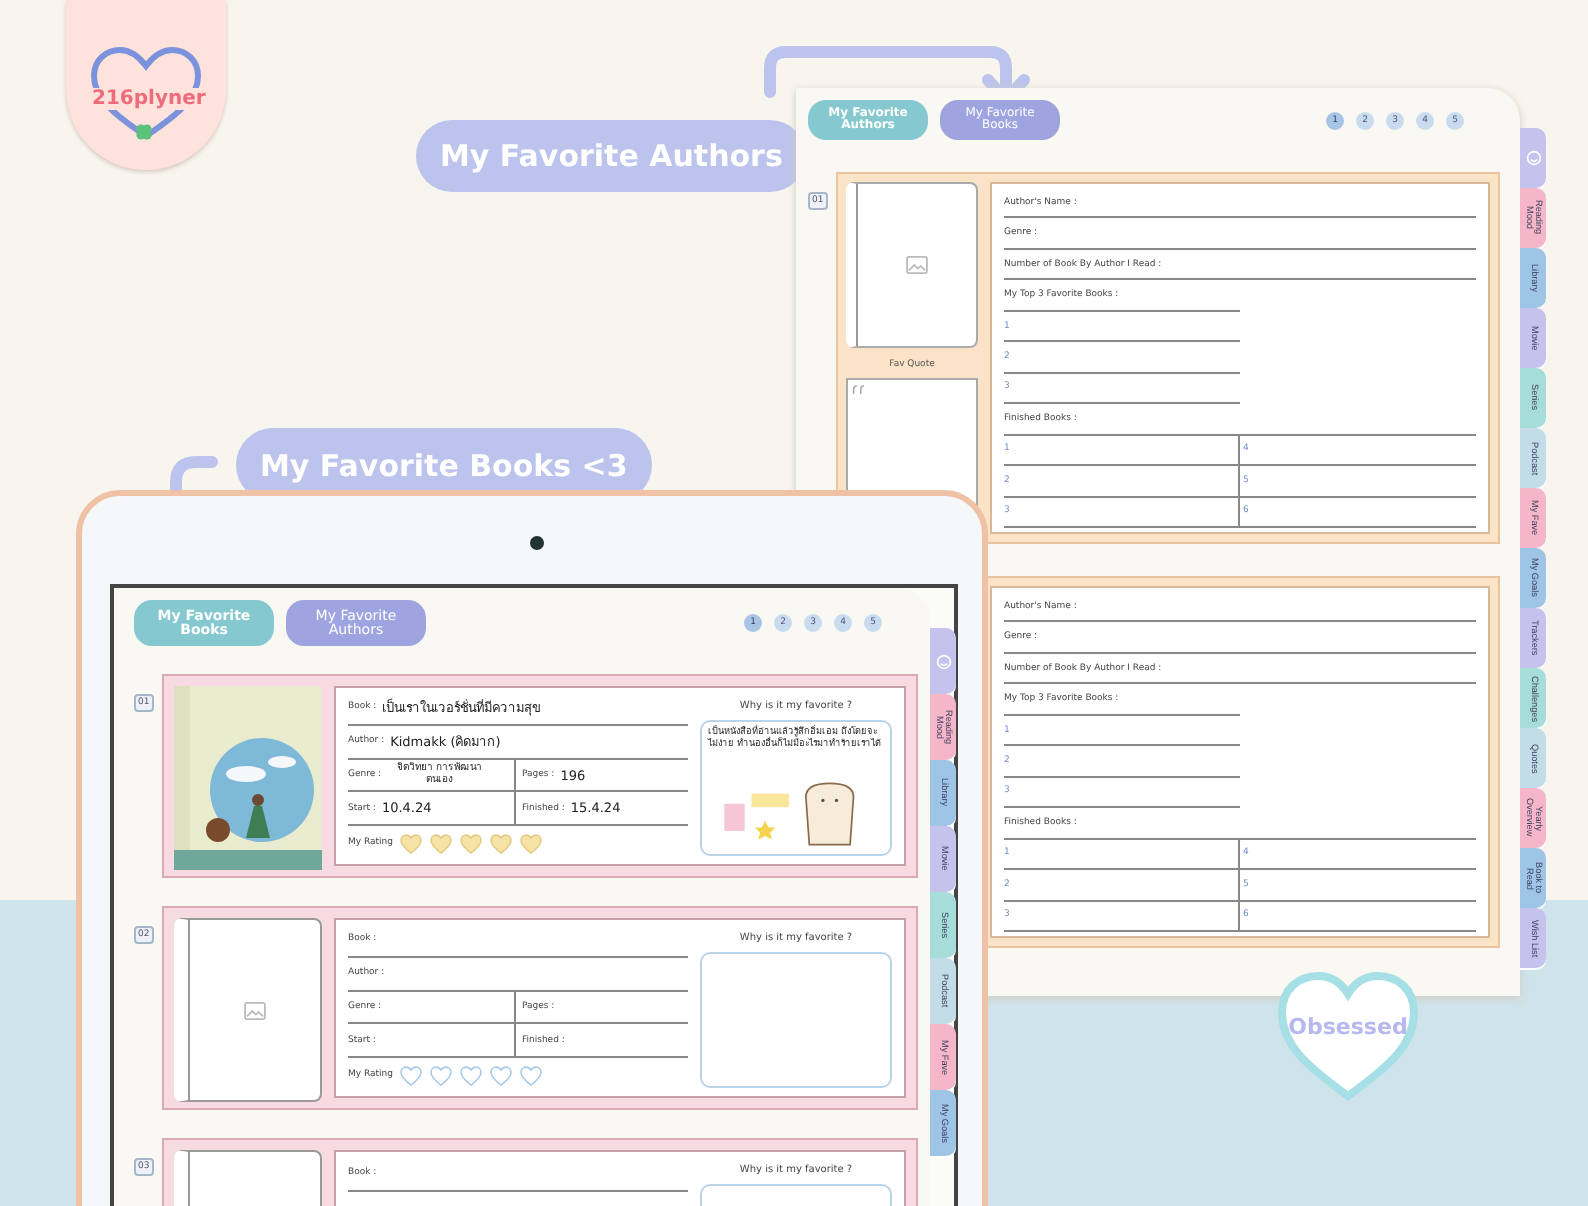 This screenshot has height=1206, width=1588. What do you see at coordinates (537, 543) in the screenshot?
I see `camera-icon` at bounding box center [537, 543].